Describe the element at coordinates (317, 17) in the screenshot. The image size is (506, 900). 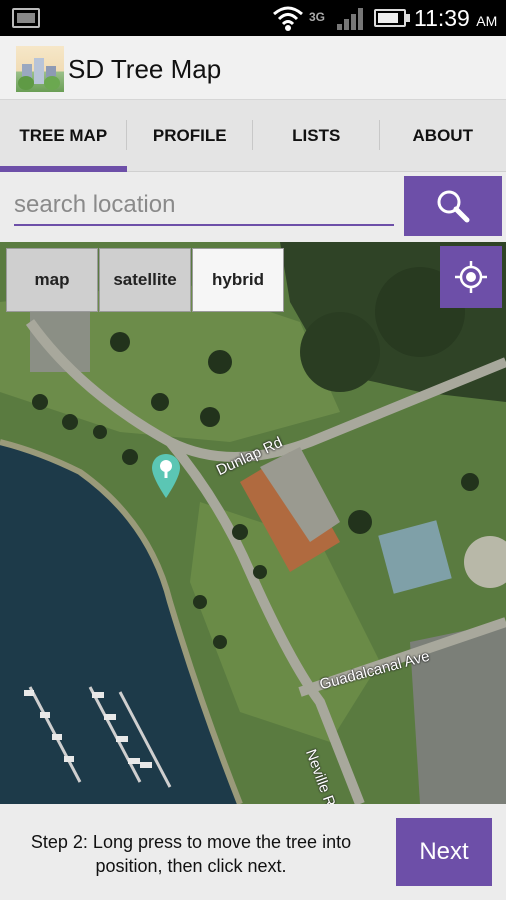
I see `network-type: 3G` at that location.